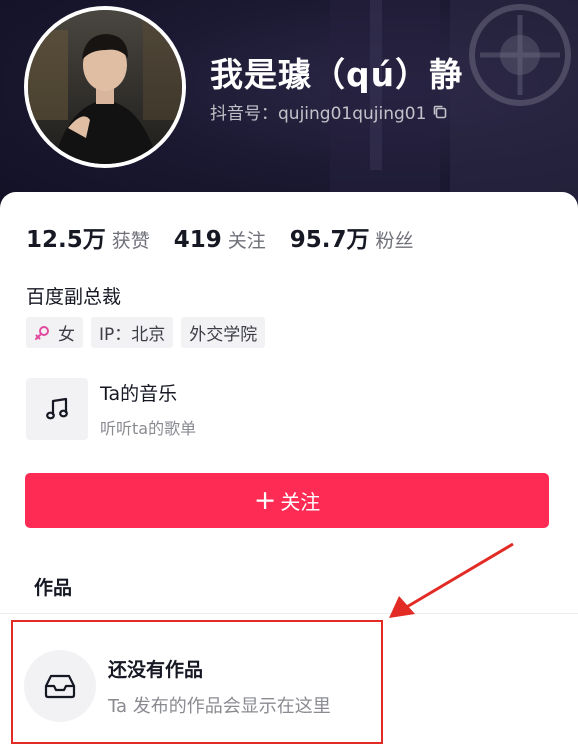  What do you see at coordinates (148, 428) in the screenshot?
I see `music-subtitle: 听听ta的歌单` at bounding box center [148, 428].